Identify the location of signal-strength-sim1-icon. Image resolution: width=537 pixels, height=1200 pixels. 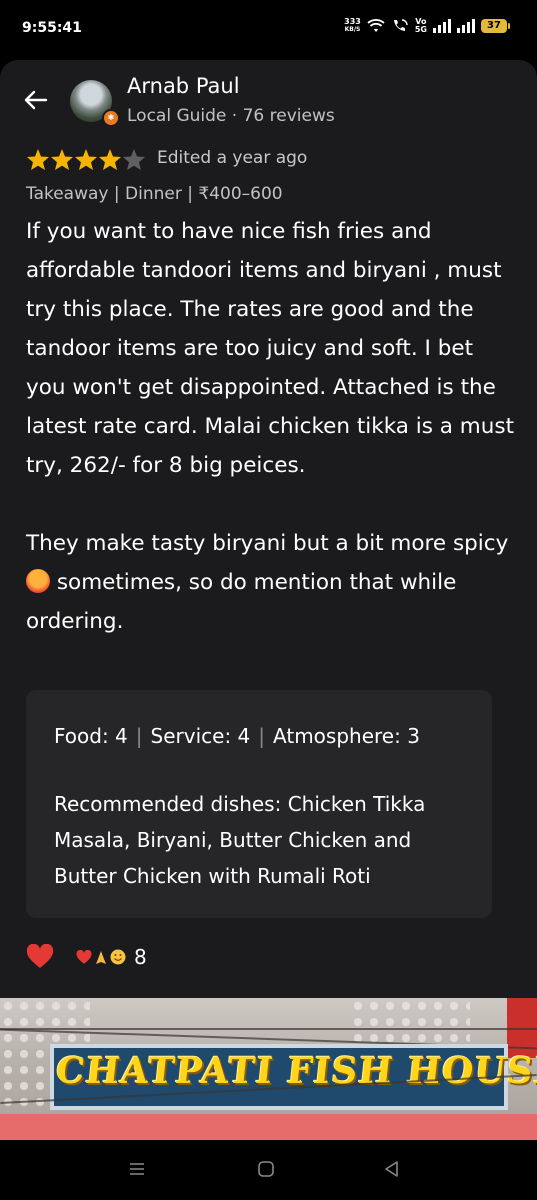
(442, 26).